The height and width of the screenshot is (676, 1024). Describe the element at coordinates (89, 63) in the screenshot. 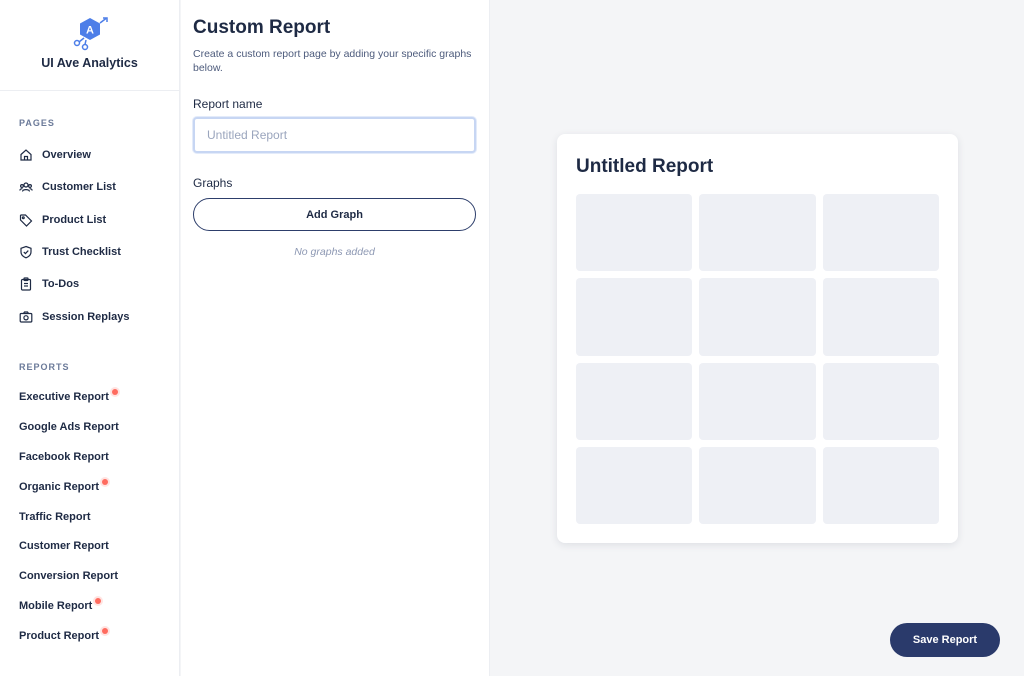

I see `brand-name: UI Ave Analytics` at that location.